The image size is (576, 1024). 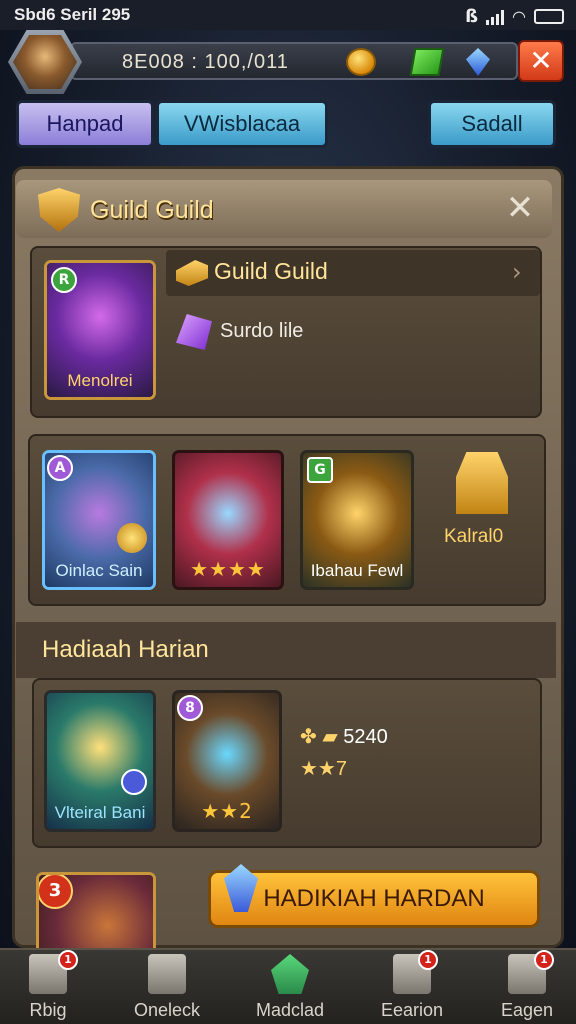 I want to click on nav-label: Eearion, so click(x=412, y=1010).